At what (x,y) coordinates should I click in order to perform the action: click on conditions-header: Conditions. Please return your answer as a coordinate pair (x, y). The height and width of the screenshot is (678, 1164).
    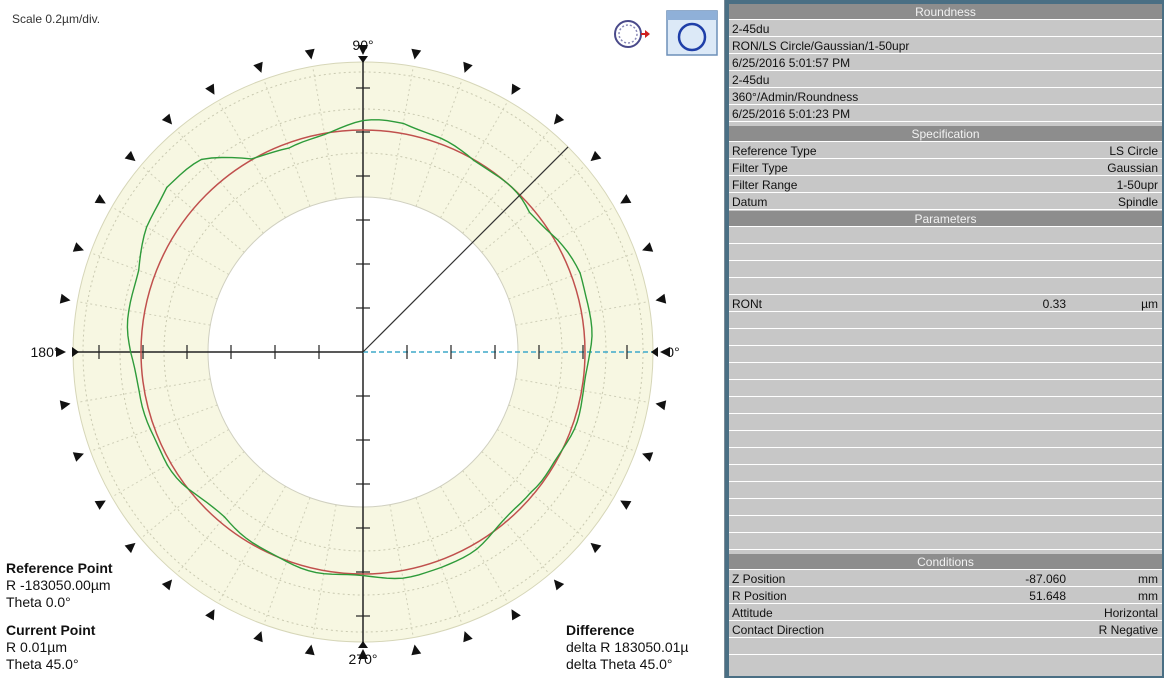
    Looking at the image, I should click on (945, 562).